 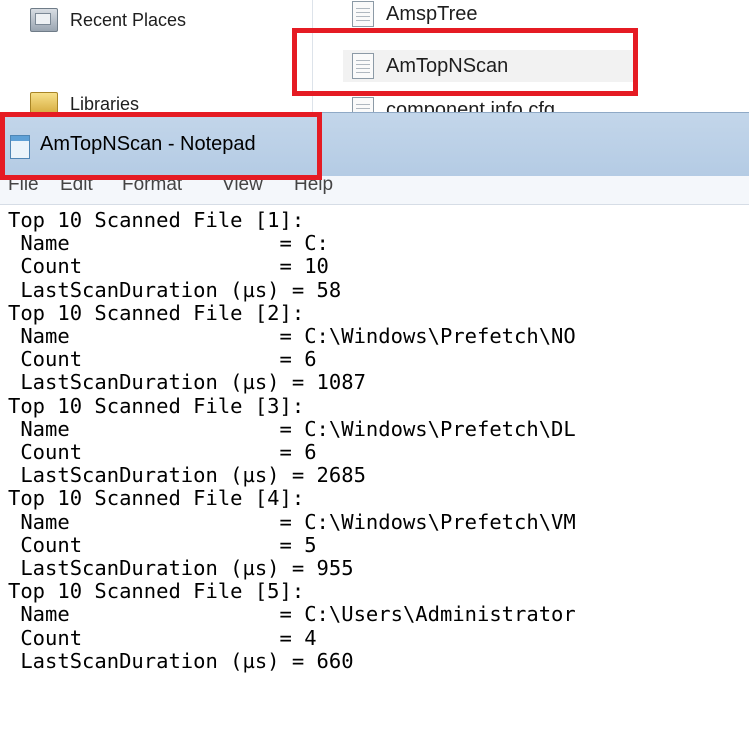 I want to click on navigation-pane: Recent Places Libraries, so click(x=156, y=57).